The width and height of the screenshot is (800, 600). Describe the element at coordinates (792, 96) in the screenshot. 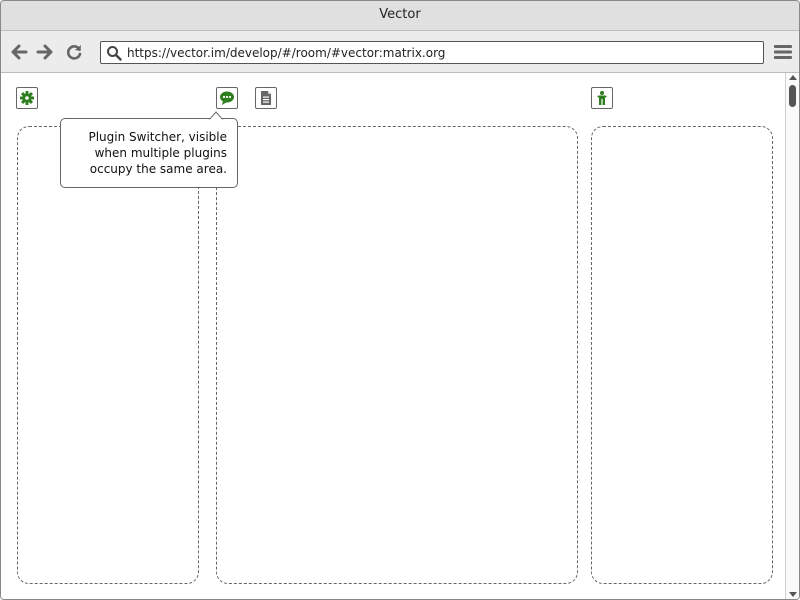

I see `scrollbar-thumb` at that location.